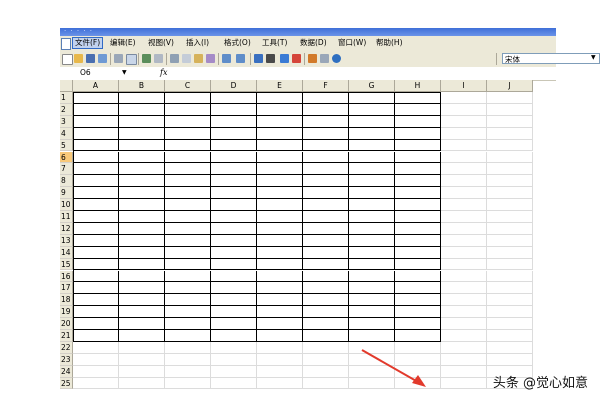 This screenshot has height=400, width=600. What do you see at coordinates (419, 381) in the screenshot?
I see `arrow-head` at bounding box center [419, 381].